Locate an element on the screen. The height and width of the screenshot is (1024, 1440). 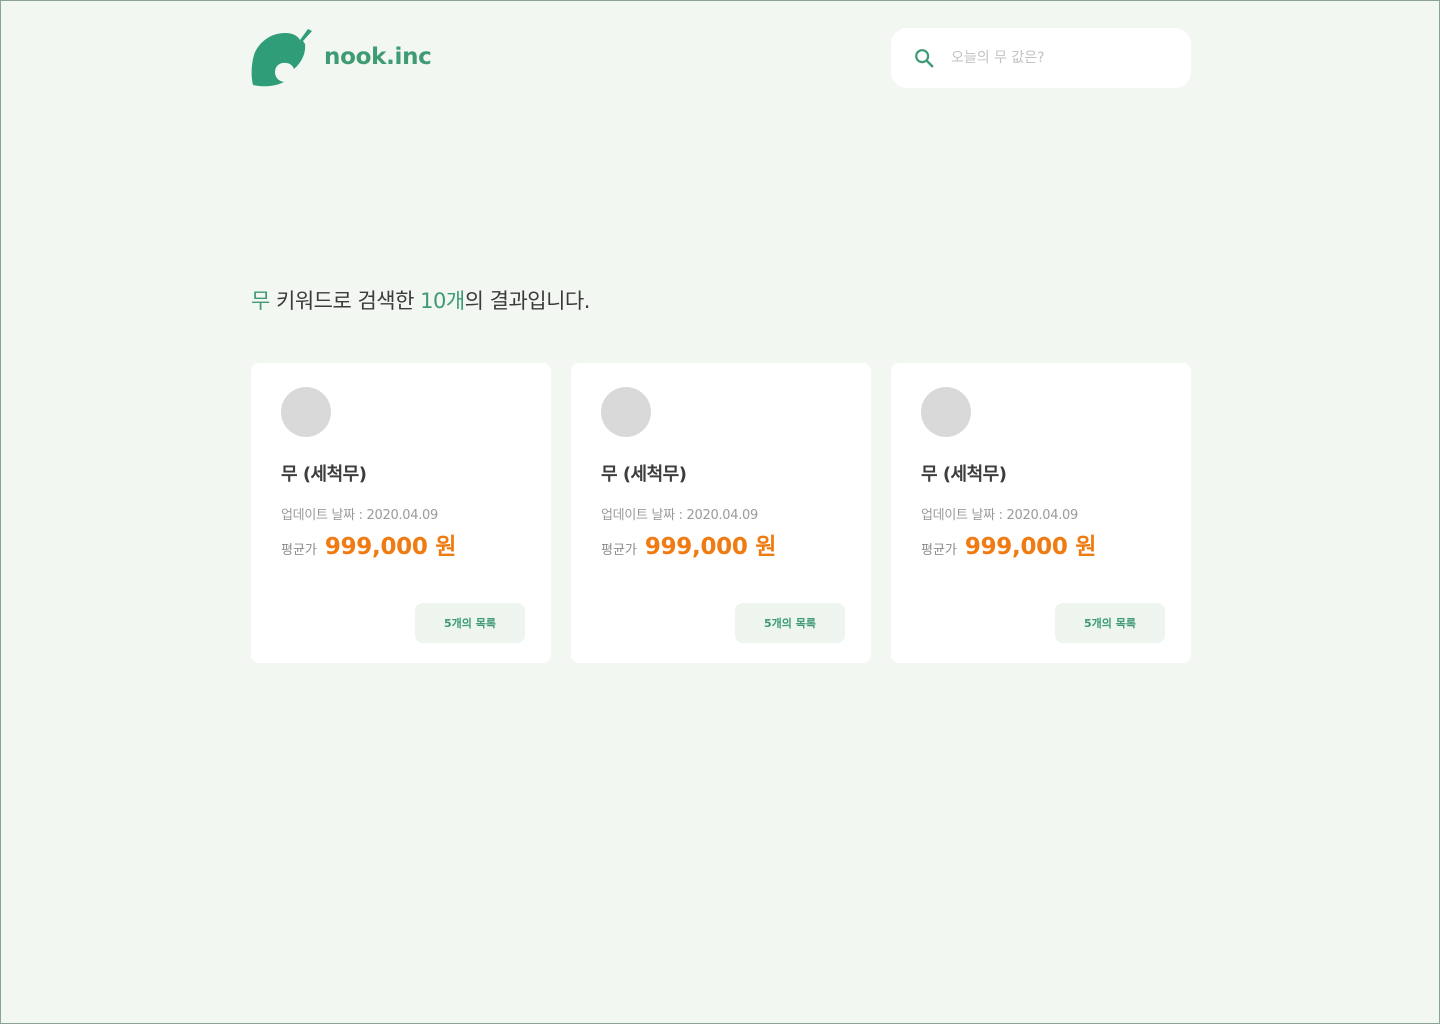
result-count: 10개 is located at coordinates (442, 301).